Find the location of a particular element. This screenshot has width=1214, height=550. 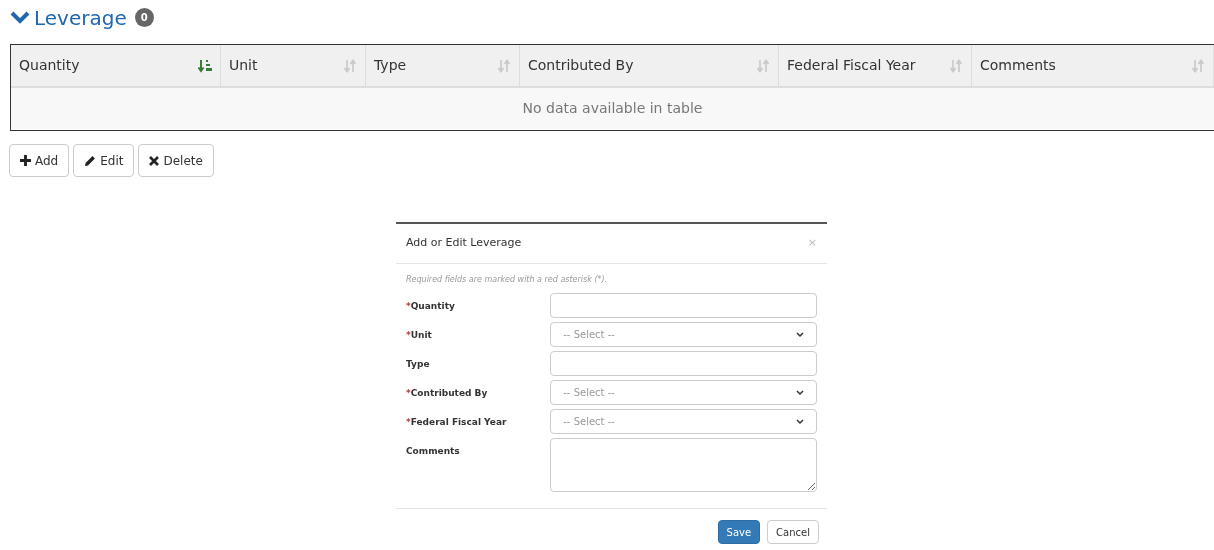

column-header: Comments is located at coordinates (1093, 65).